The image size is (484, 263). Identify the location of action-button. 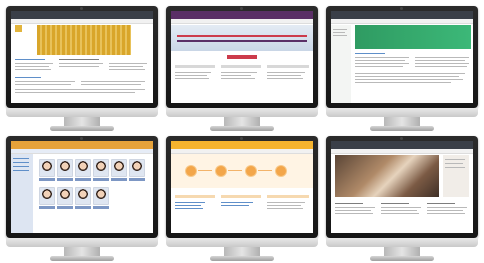
(242, 57).